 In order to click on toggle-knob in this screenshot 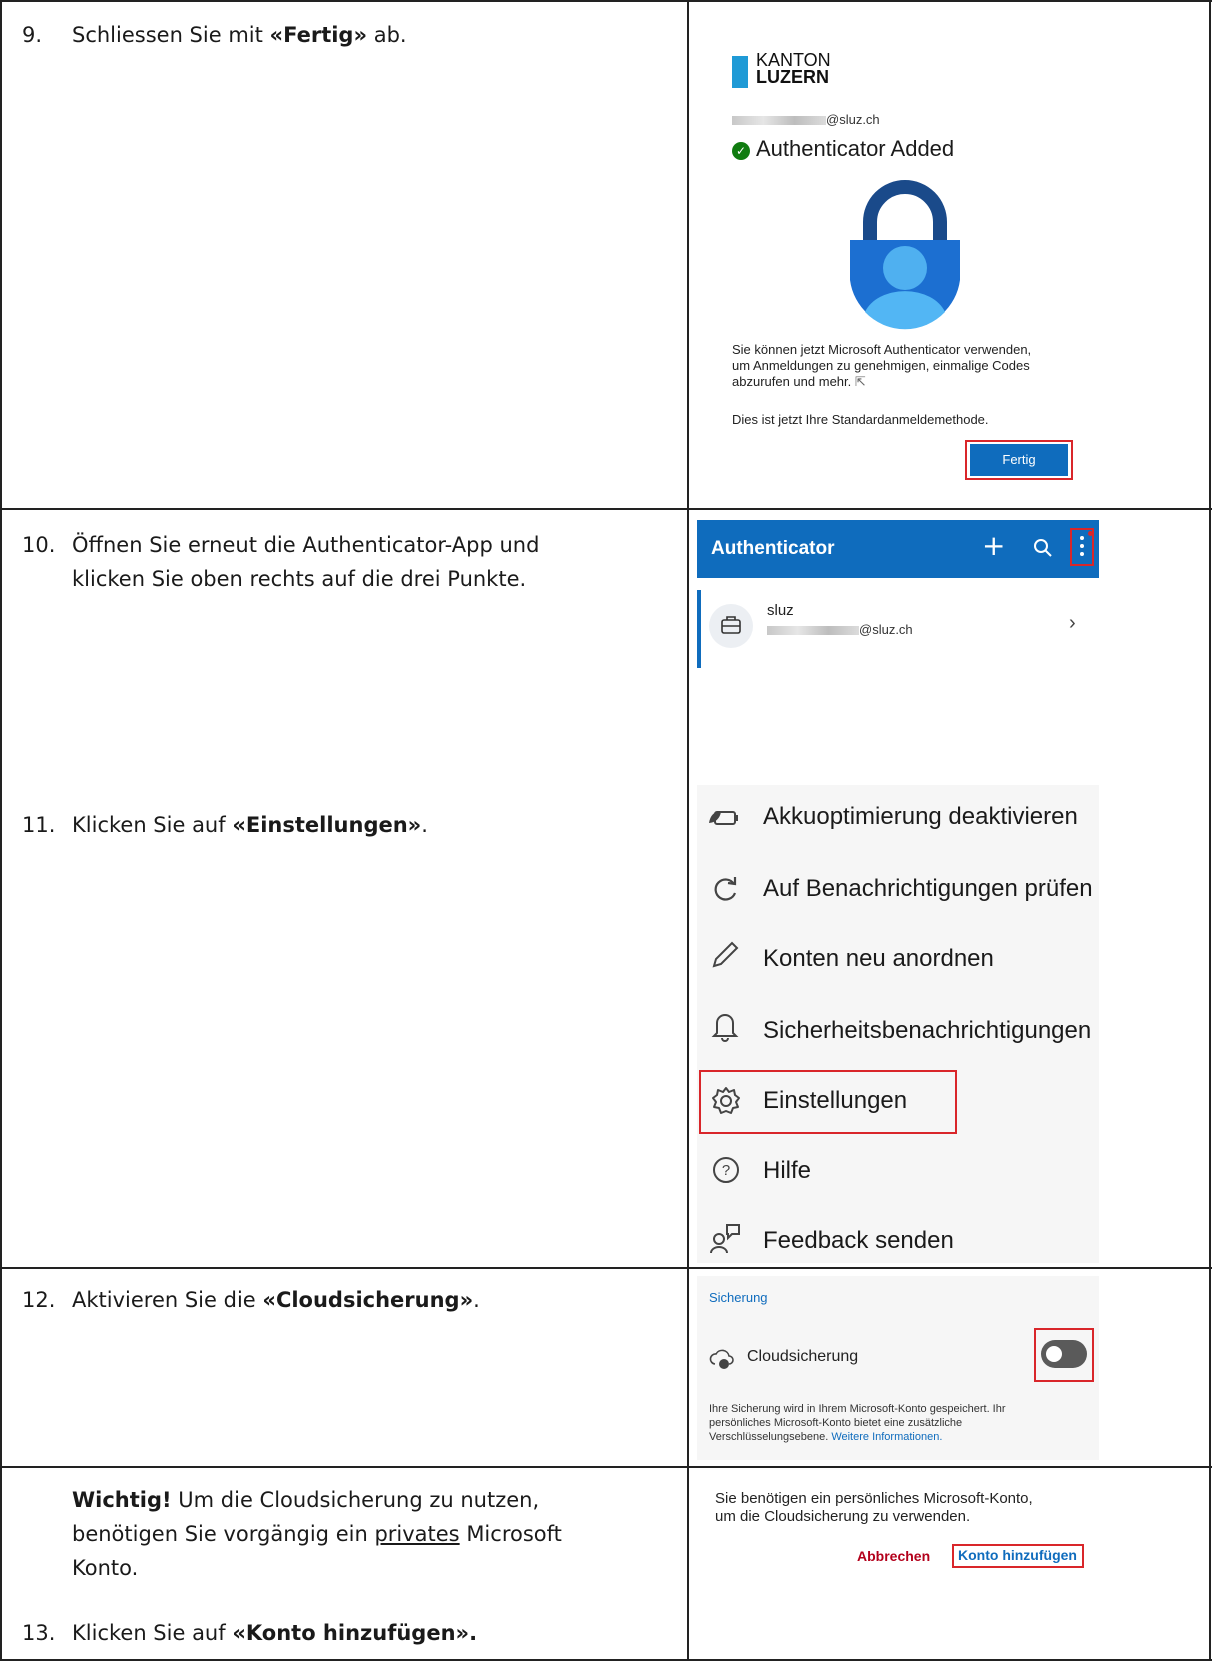, I will do `click(1054, 1354)`.